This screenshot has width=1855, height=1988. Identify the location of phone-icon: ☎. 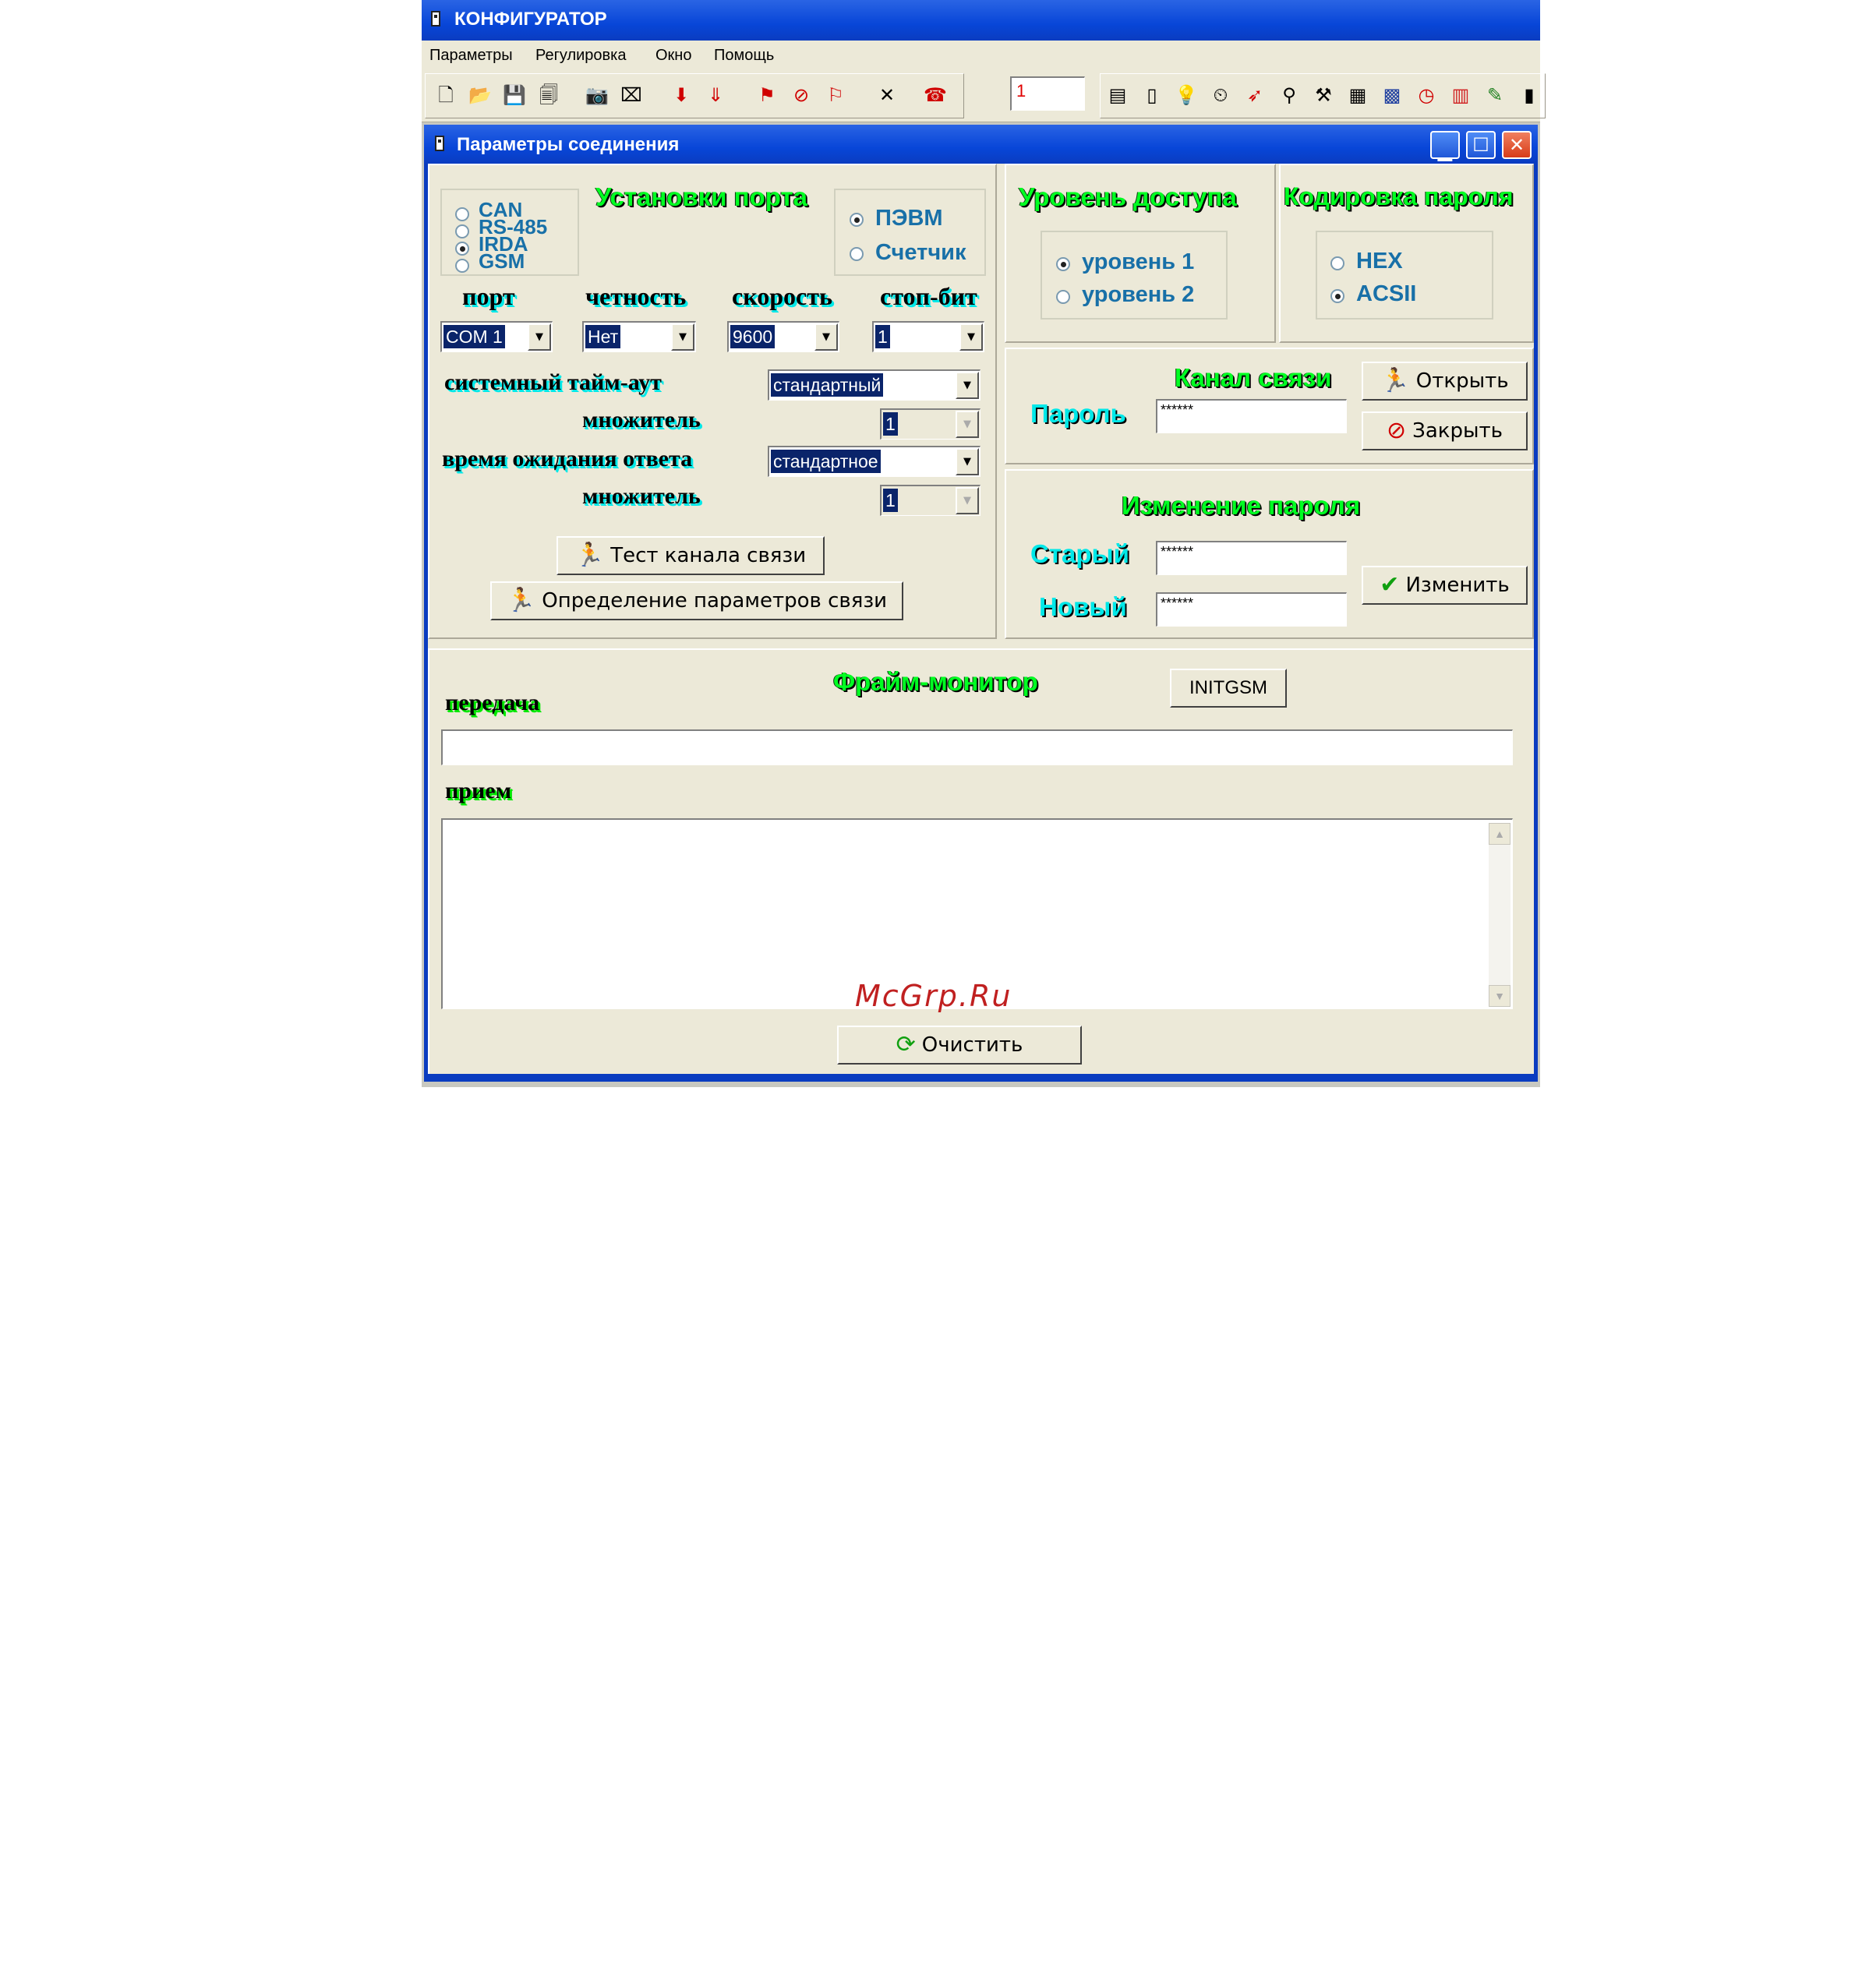
(935, 95).